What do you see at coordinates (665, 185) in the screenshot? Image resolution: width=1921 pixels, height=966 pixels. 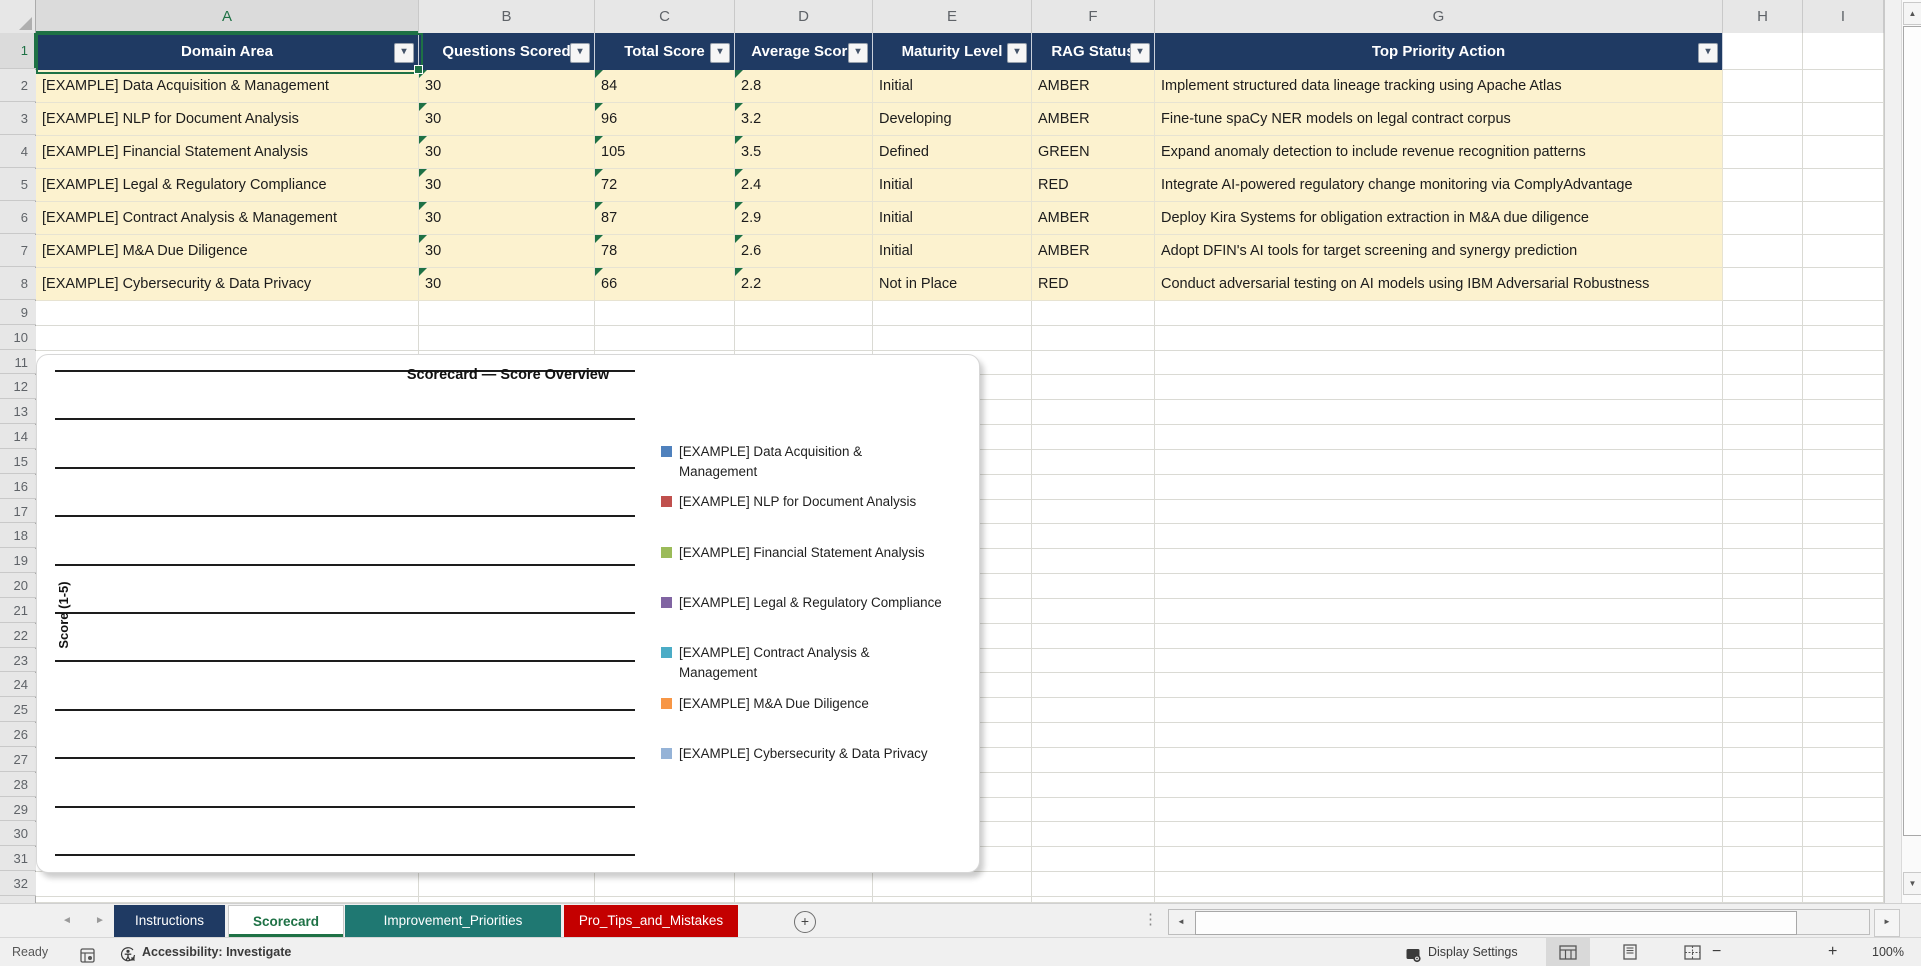 I see `cell-C5: 72` at bounding box center [665, 185].